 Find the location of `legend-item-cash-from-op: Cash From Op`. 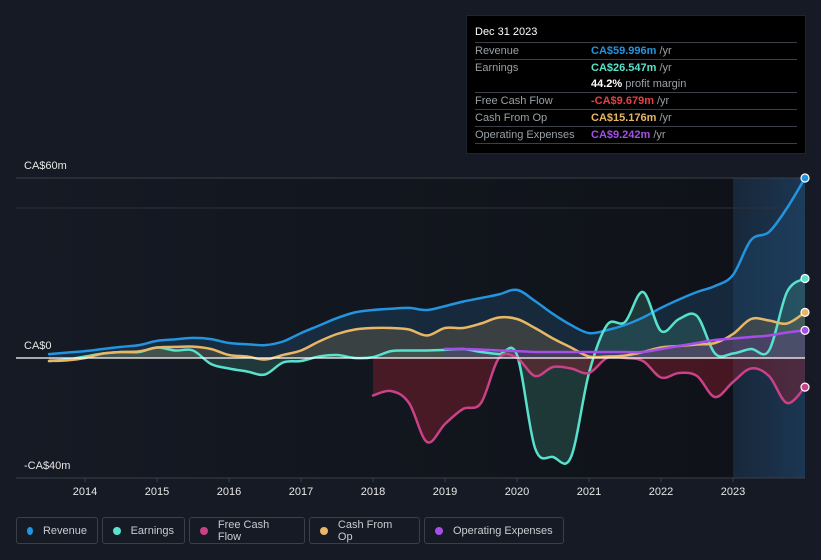

legend-item-cash-from-op: Cash From Op is located at coordinates (364, 530).